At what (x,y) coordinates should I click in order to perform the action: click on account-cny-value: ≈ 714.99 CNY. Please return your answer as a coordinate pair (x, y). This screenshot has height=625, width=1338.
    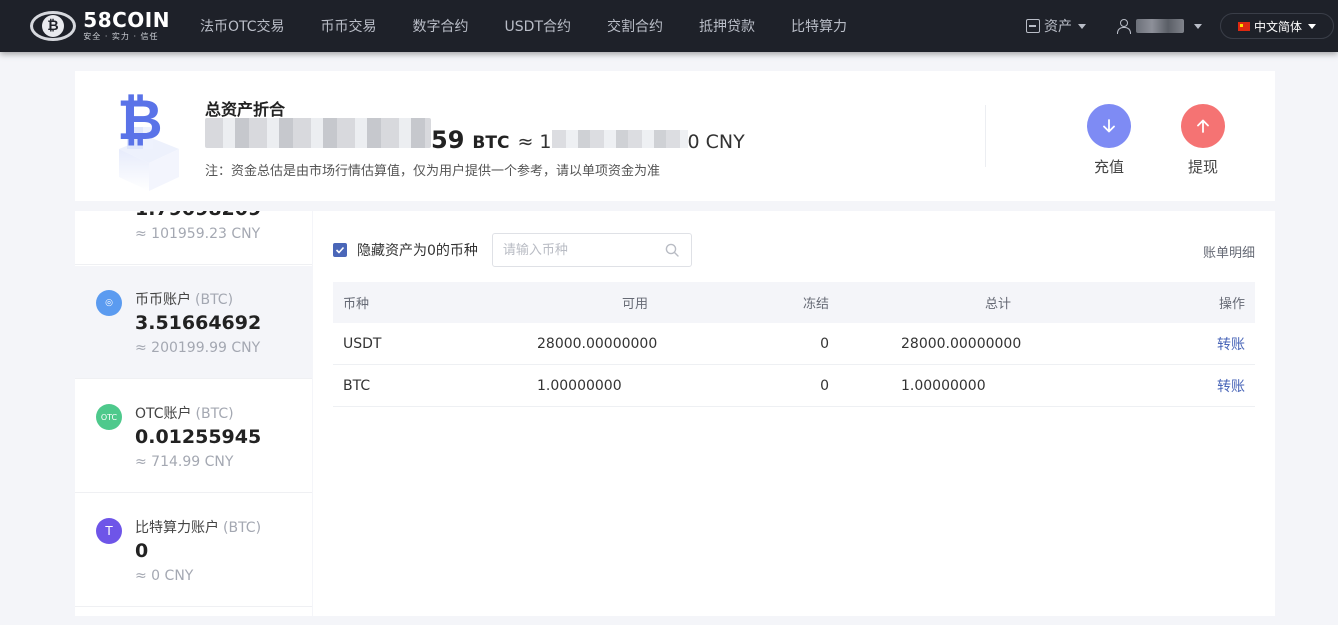
    Looking at the image, I should click on (184, 462).